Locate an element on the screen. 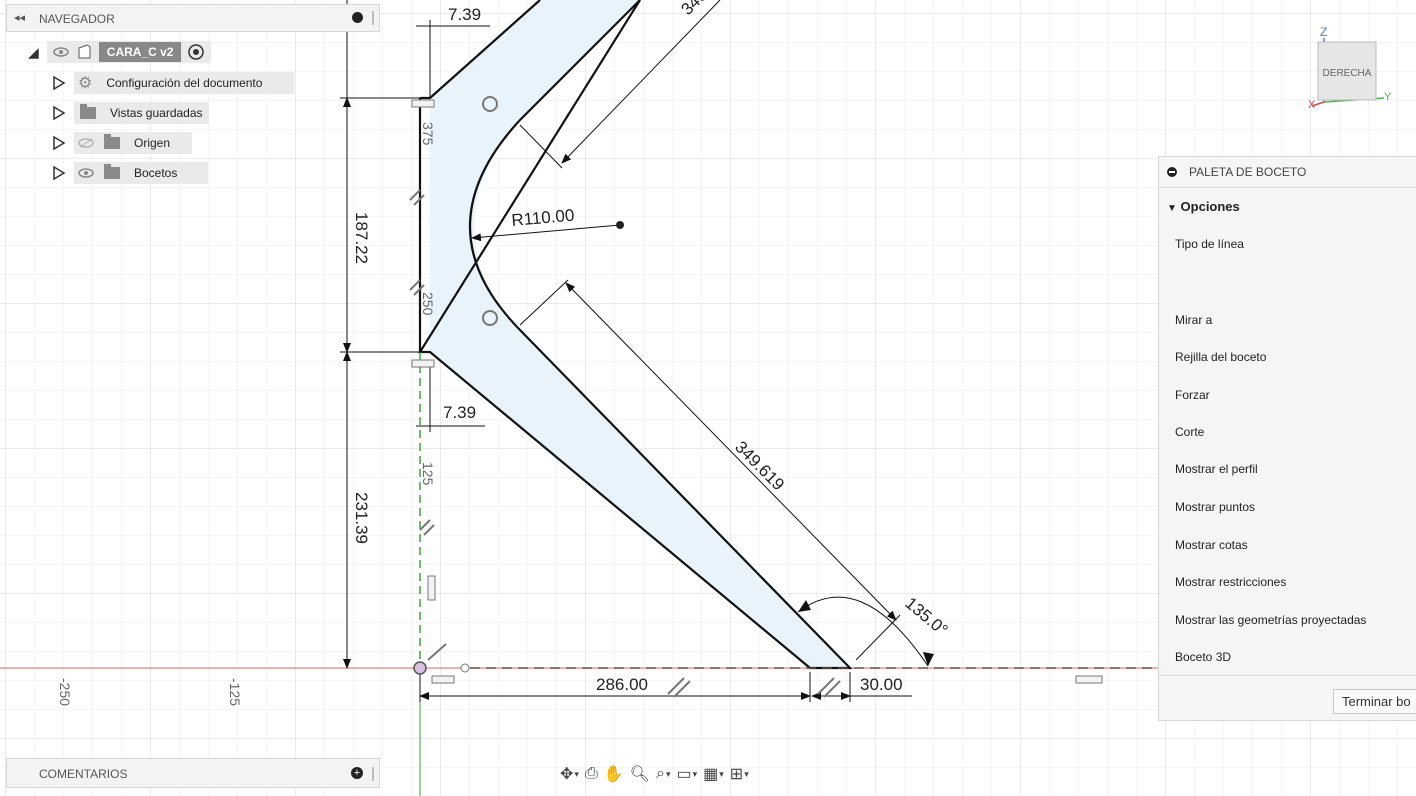 The height and width of the screenshot is (796, 1416). tree-root: ◢ CARA_C v2 is located at coordinates (120, 52).